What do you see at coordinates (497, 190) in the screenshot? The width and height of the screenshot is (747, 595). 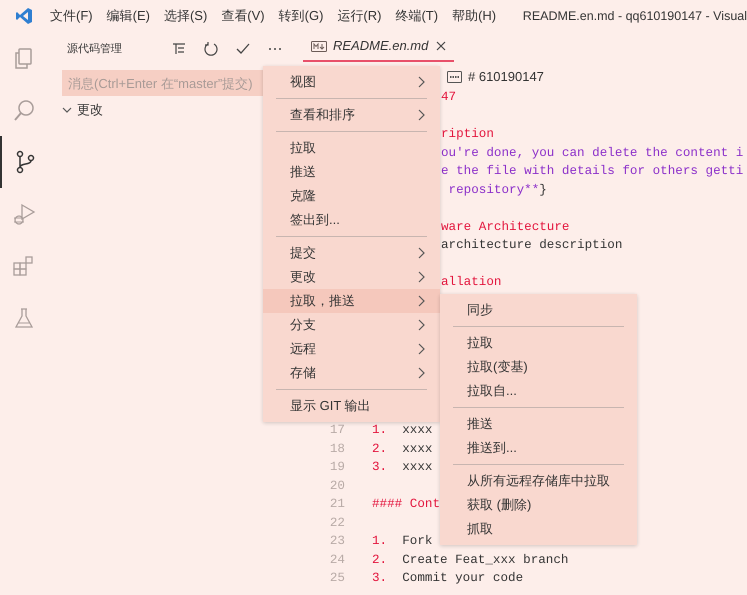 I see `code-line: repository**}` at bounding box center [497, 190].